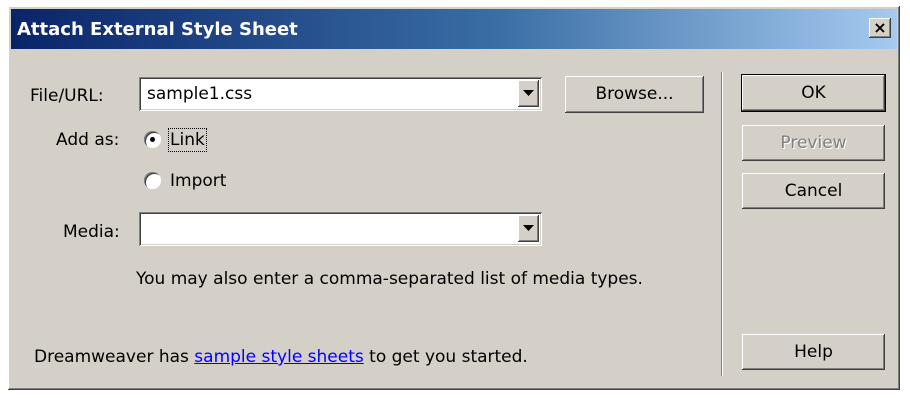 The width and height of the screenshot is (910, 398). I want to click on radio-selected-dot, so click(152, 139).